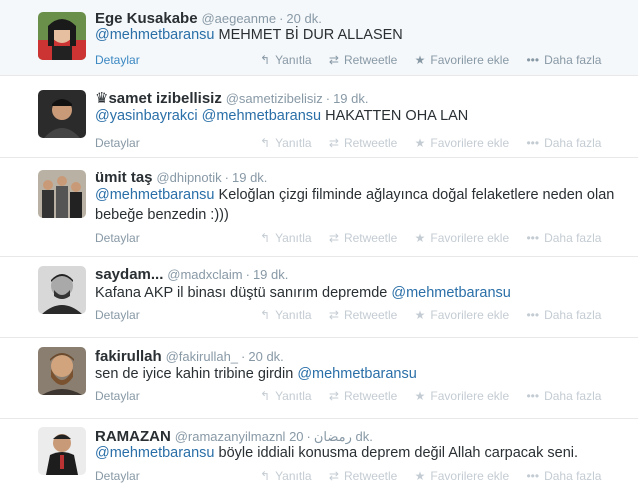 This screenshot has width=638, height=497. What do you see at coordinates (128, 356) in the screenshot?
I see `tweet-fullname: fakirullah` at bounding box center [128, 356].